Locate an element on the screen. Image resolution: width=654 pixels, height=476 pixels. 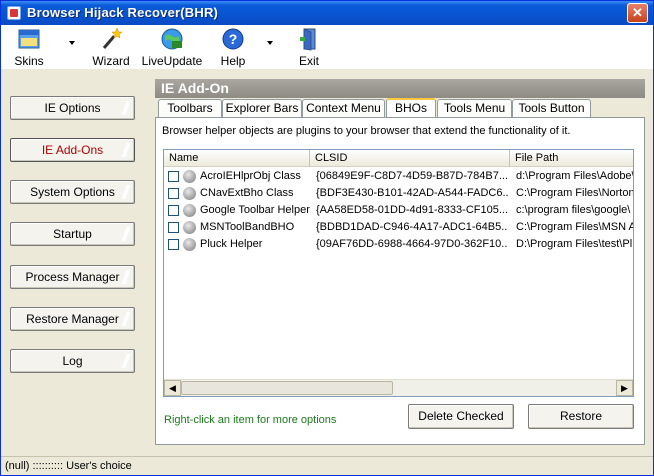
sidebar-item-system-options: System Options is located at coordinates (72, 192).